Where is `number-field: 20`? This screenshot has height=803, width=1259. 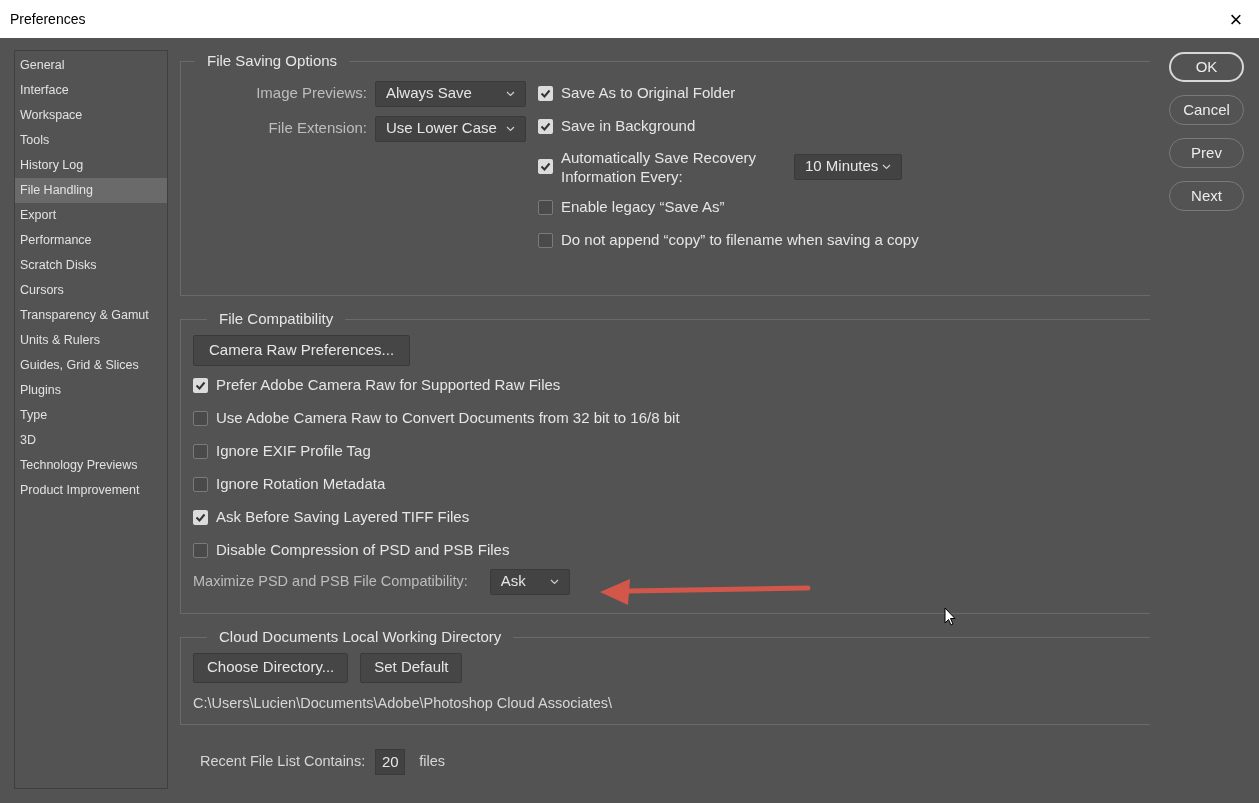
number-field: 20 is located at coordinates (390, 762).